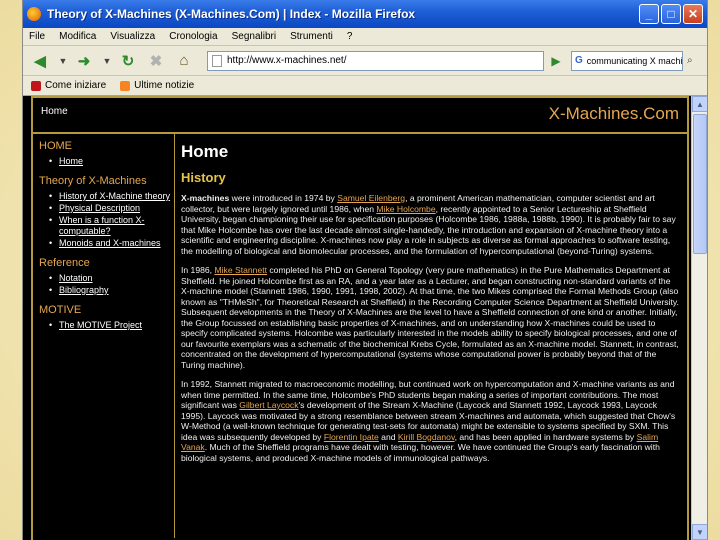 This screenshot has width=720, height=540. What do you see at coordinates (693, 14) in the screenshot?
I see `close-button: ✕` at bounding box center [693, 14].